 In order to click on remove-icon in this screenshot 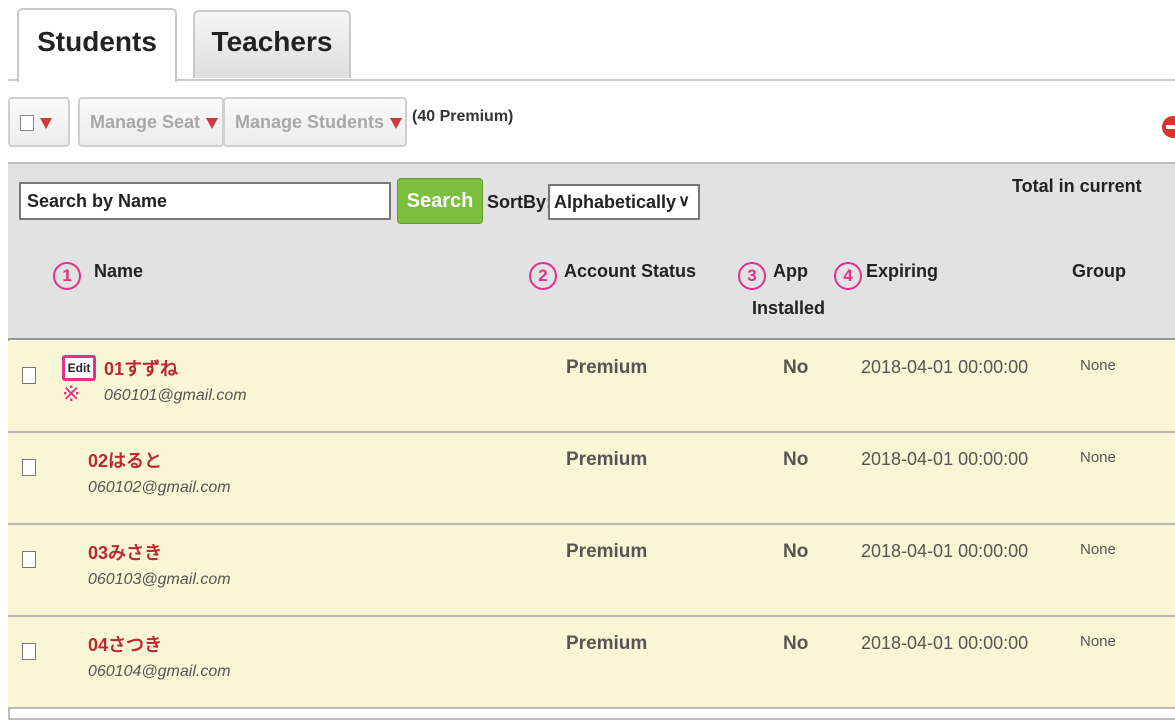, I will do `click(1168, 127)`.